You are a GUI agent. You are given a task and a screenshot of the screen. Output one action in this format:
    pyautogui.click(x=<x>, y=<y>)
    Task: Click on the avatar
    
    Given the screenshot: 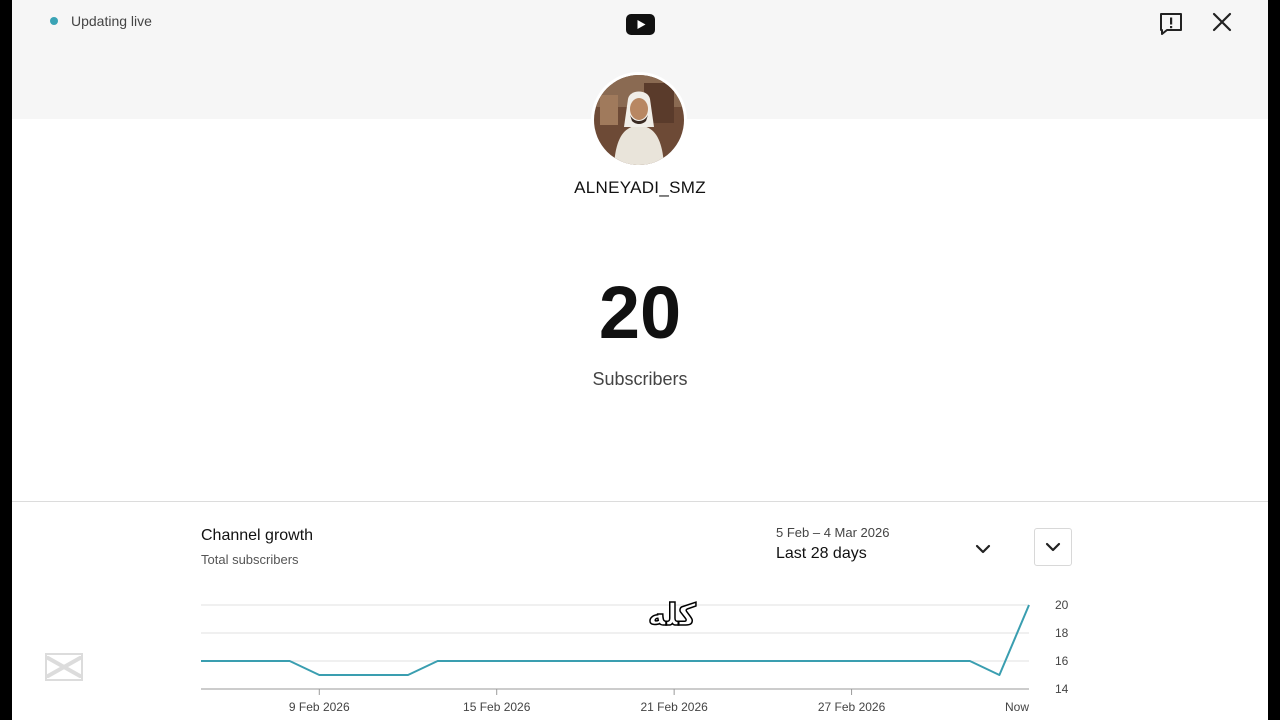 What is the action you would take?
    pyautogui.click(x=639, y=120)
    